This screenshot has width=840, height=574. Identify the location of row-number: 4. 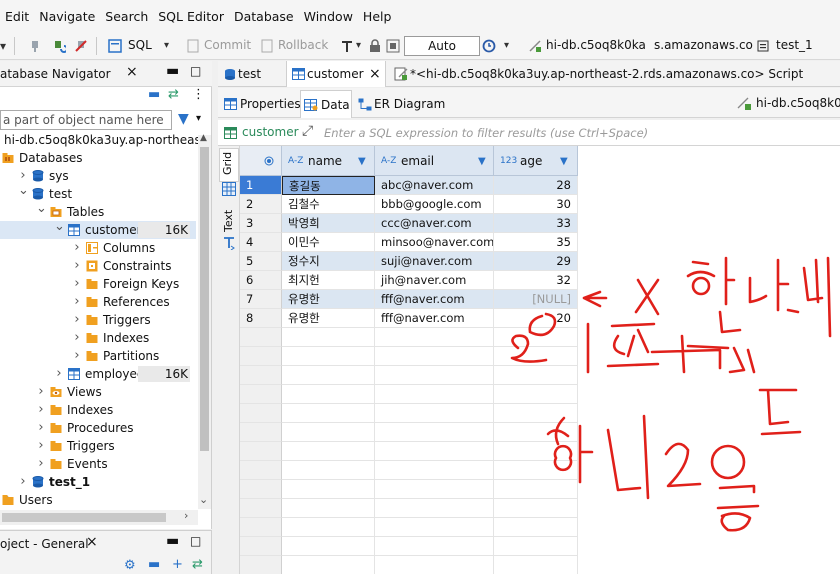
(261, 242).